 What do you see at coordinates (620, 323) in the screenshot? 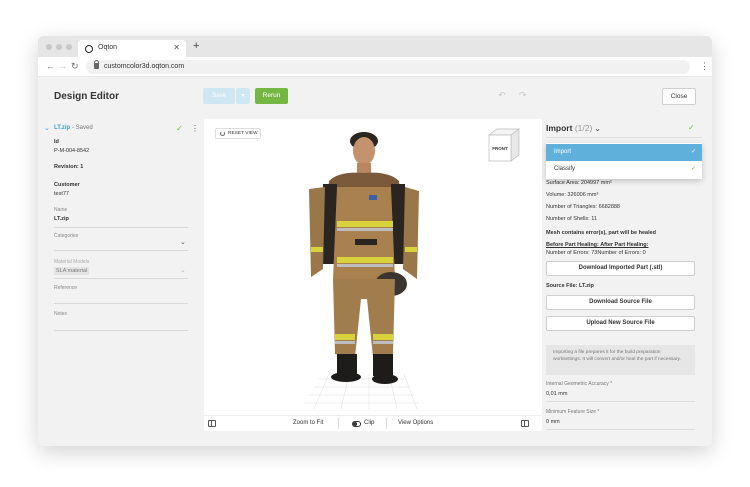
I see `upload-source-button: Upload New Source File` at bounding box center [620, 323].